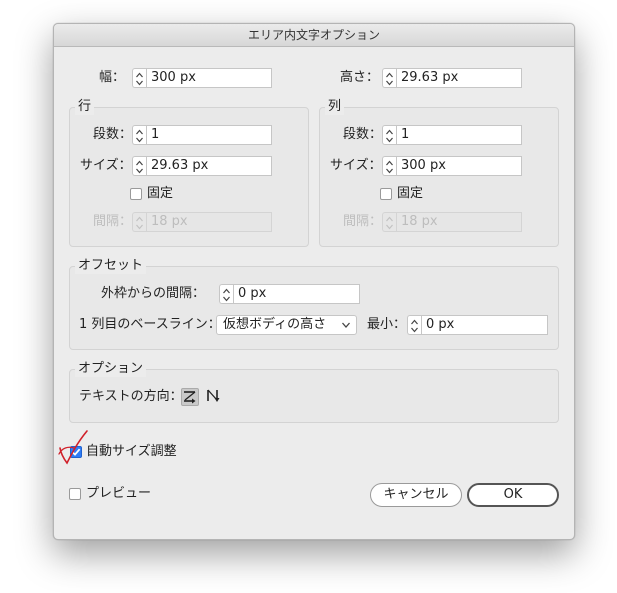 The width and height of the screenshot is (617, 593). Describe the element at coordinates (513, 495) in the screenshot. I see `ok-button: OK` at that location.